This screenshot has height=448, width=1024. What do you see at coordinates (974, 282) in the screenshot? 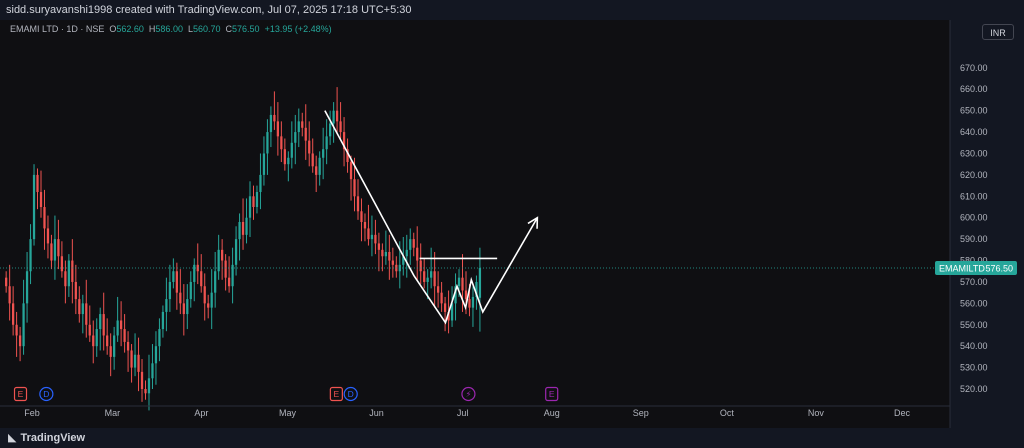
I see `price-tick-label: 570.00` at bounding box center [974, 282].